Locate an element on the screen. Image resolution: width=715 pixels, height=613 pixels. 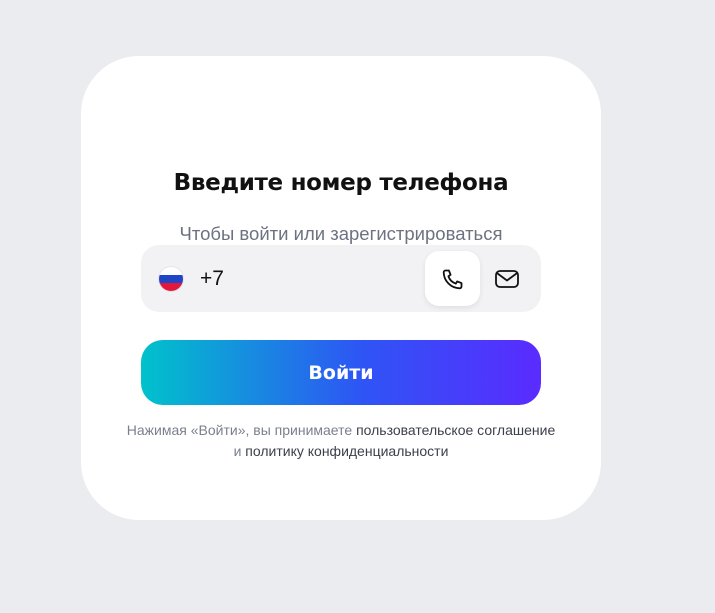
mail-icon is located at coordinates (506, 278).